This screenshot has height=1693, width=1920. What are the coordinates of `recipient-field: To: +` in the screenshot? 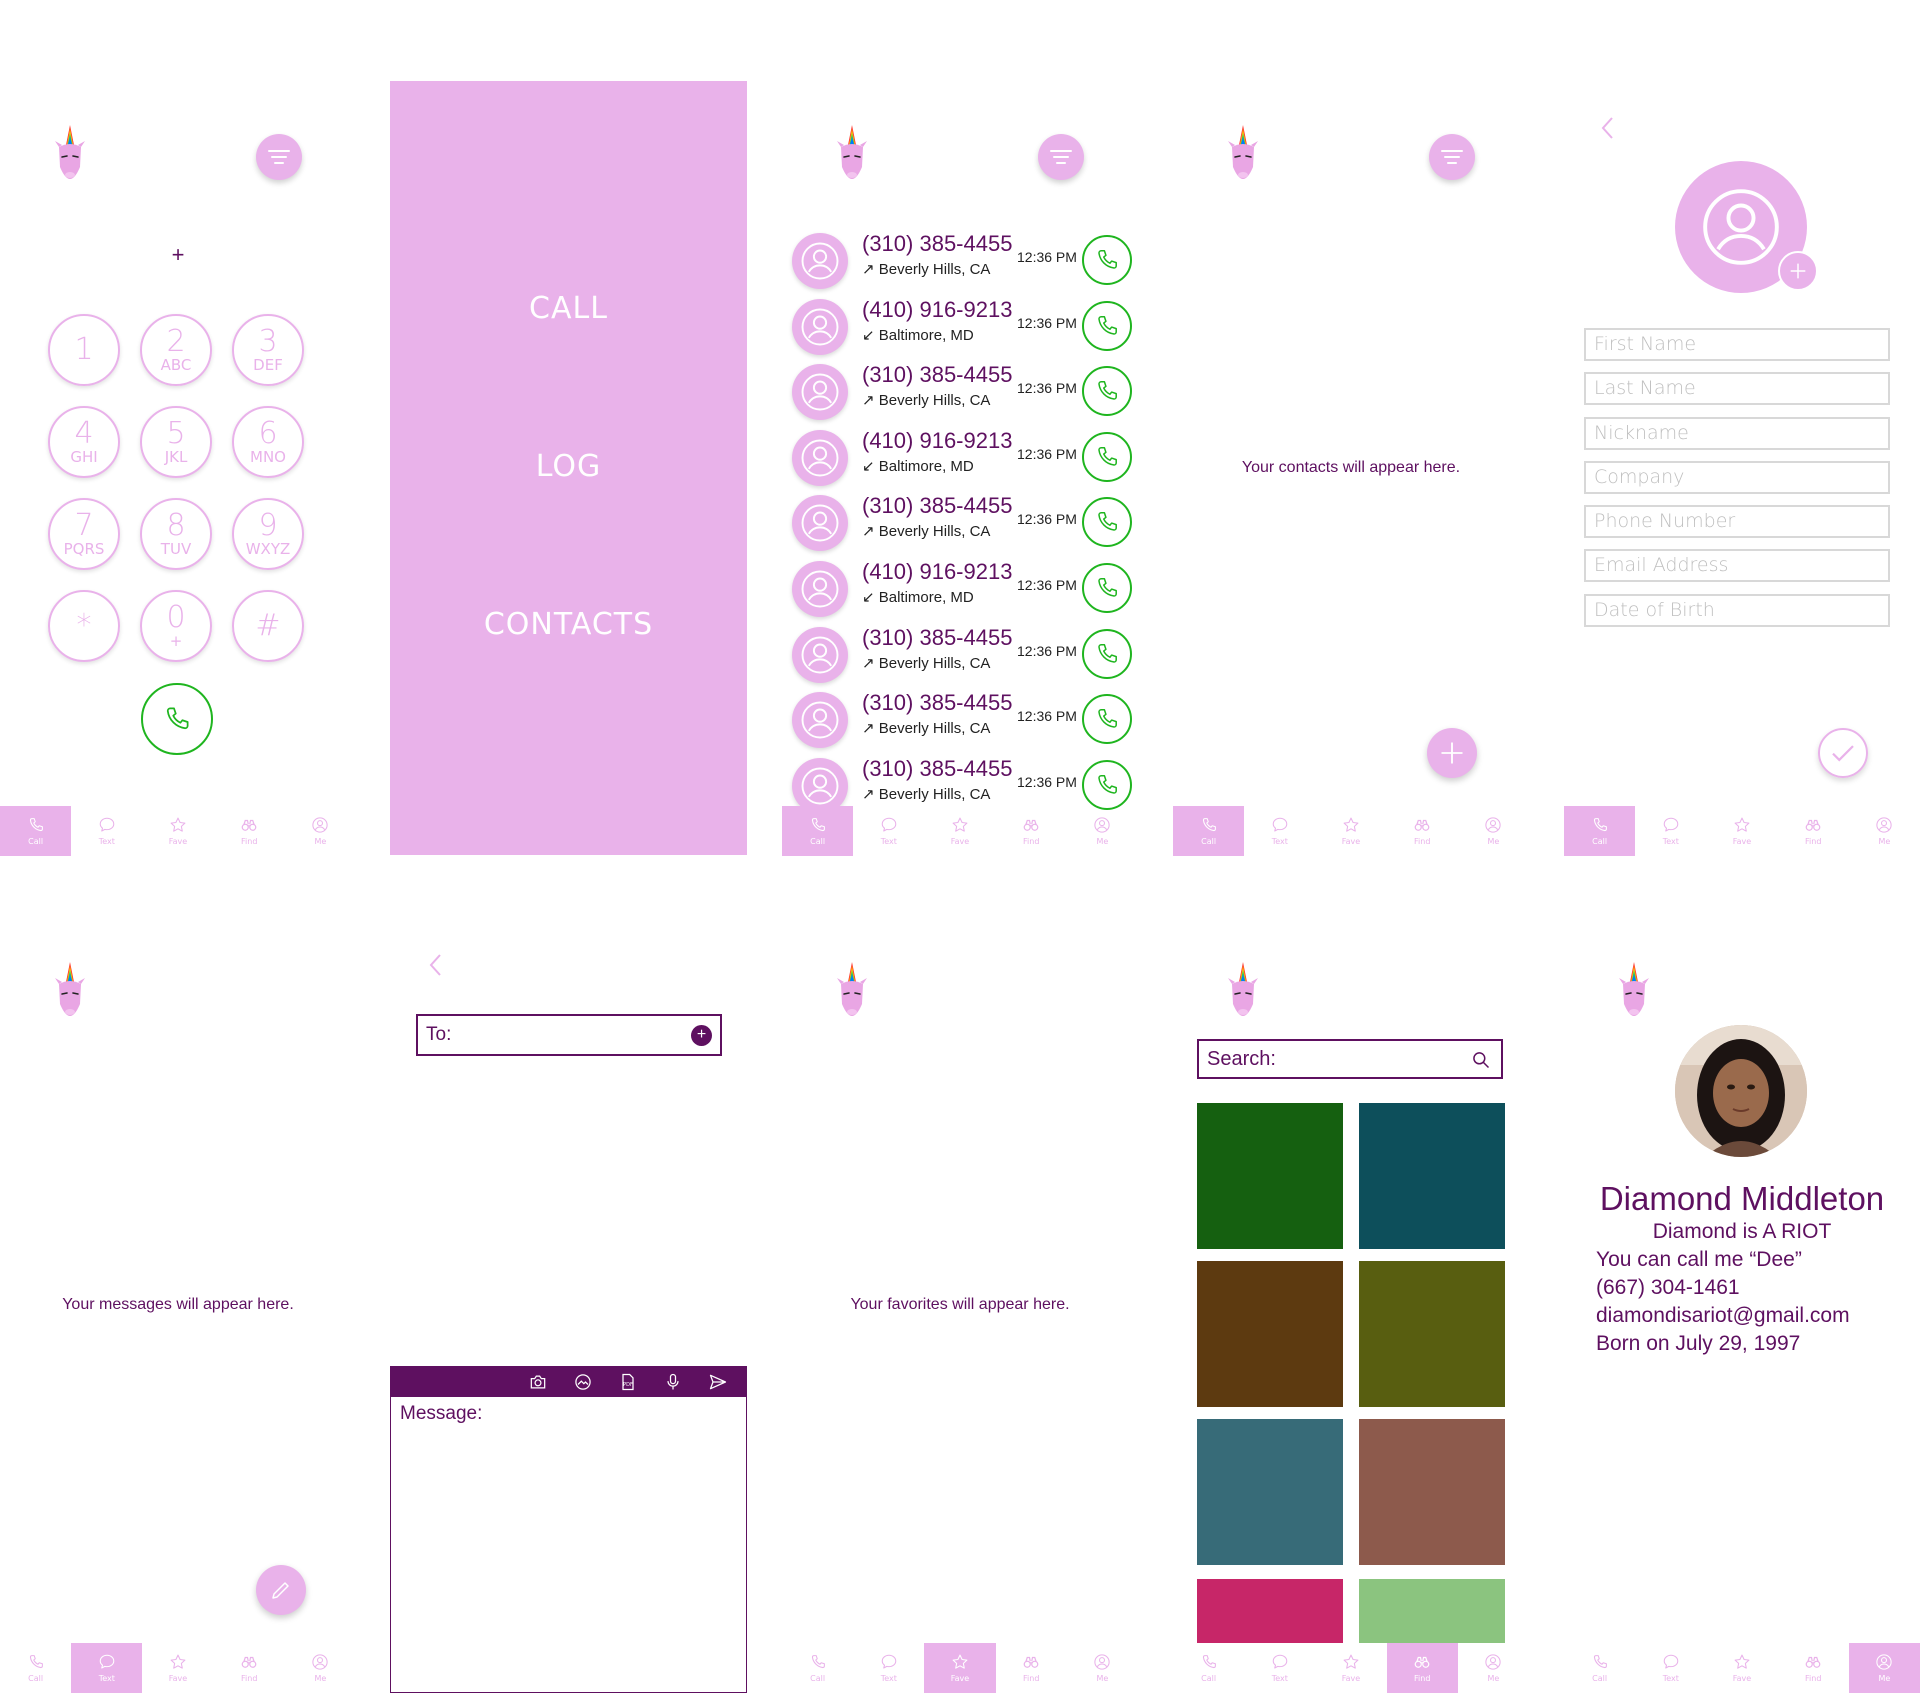 It's located at (569, 1035).